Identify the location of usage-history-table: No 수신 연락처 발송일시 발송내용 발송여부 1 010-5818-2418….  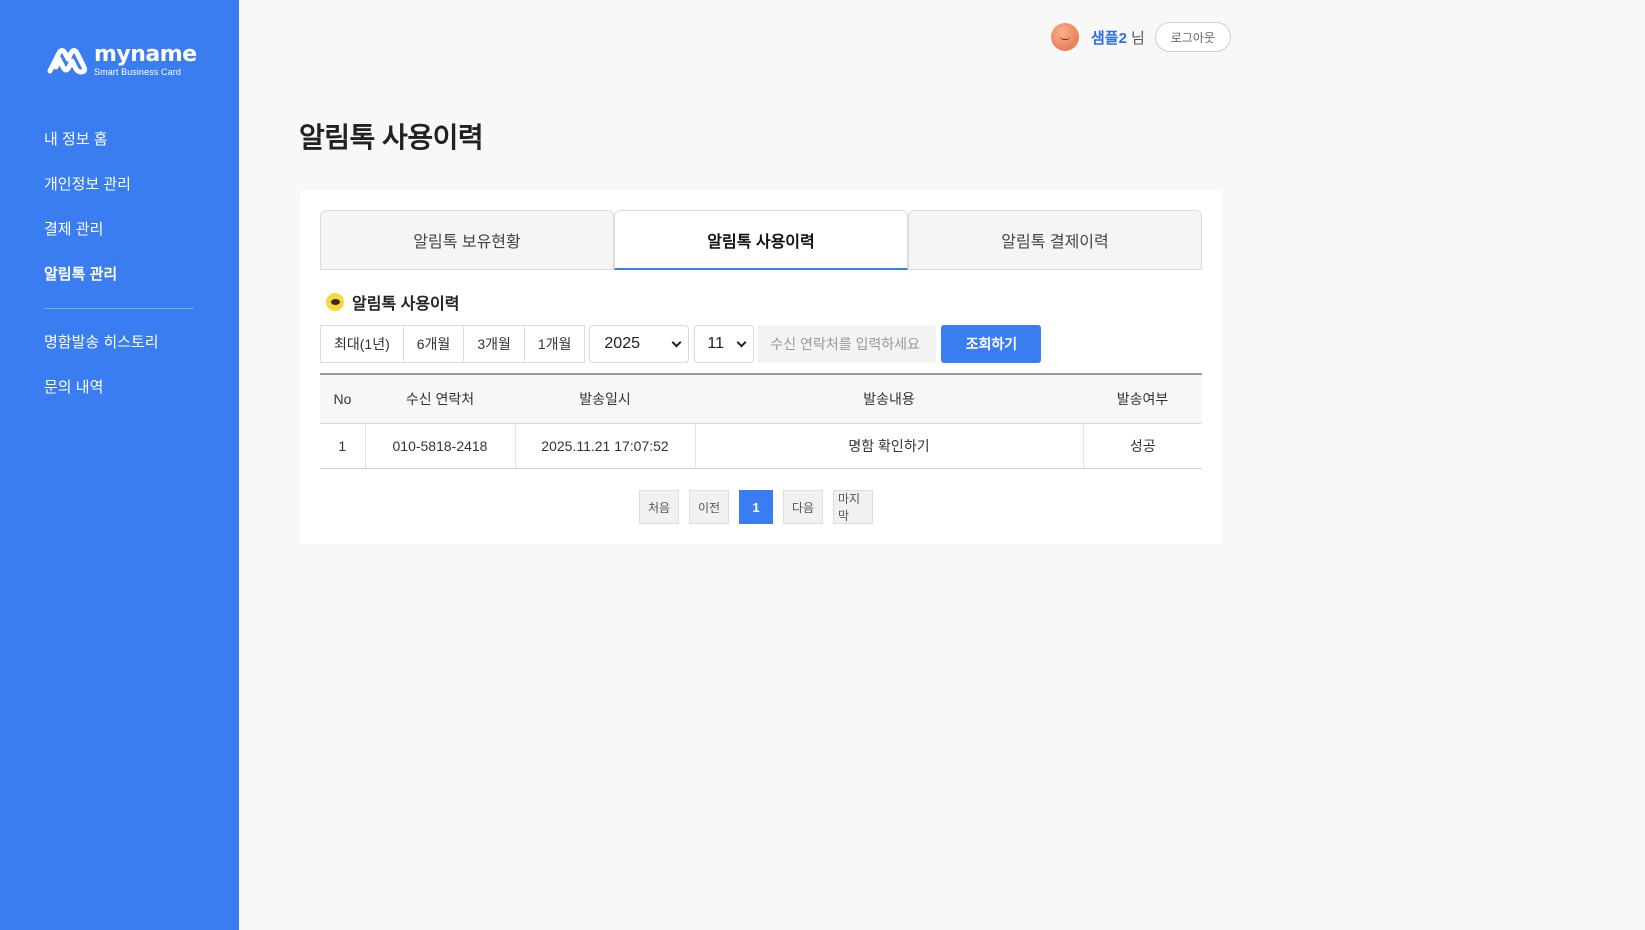
(761, 421).